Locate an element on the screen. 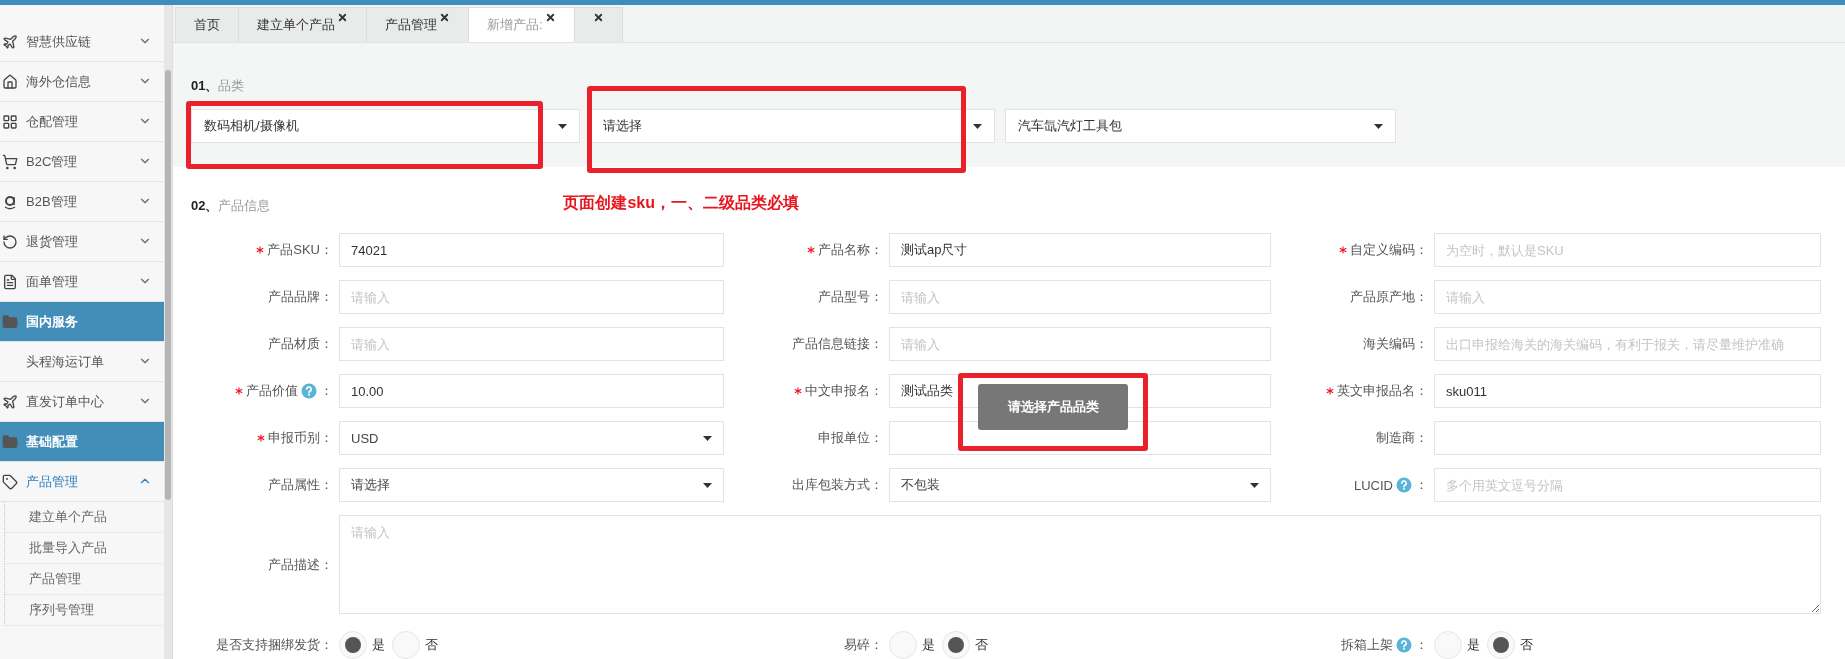  field-label: 产品原产地： is located at coordinates (1389, 297).